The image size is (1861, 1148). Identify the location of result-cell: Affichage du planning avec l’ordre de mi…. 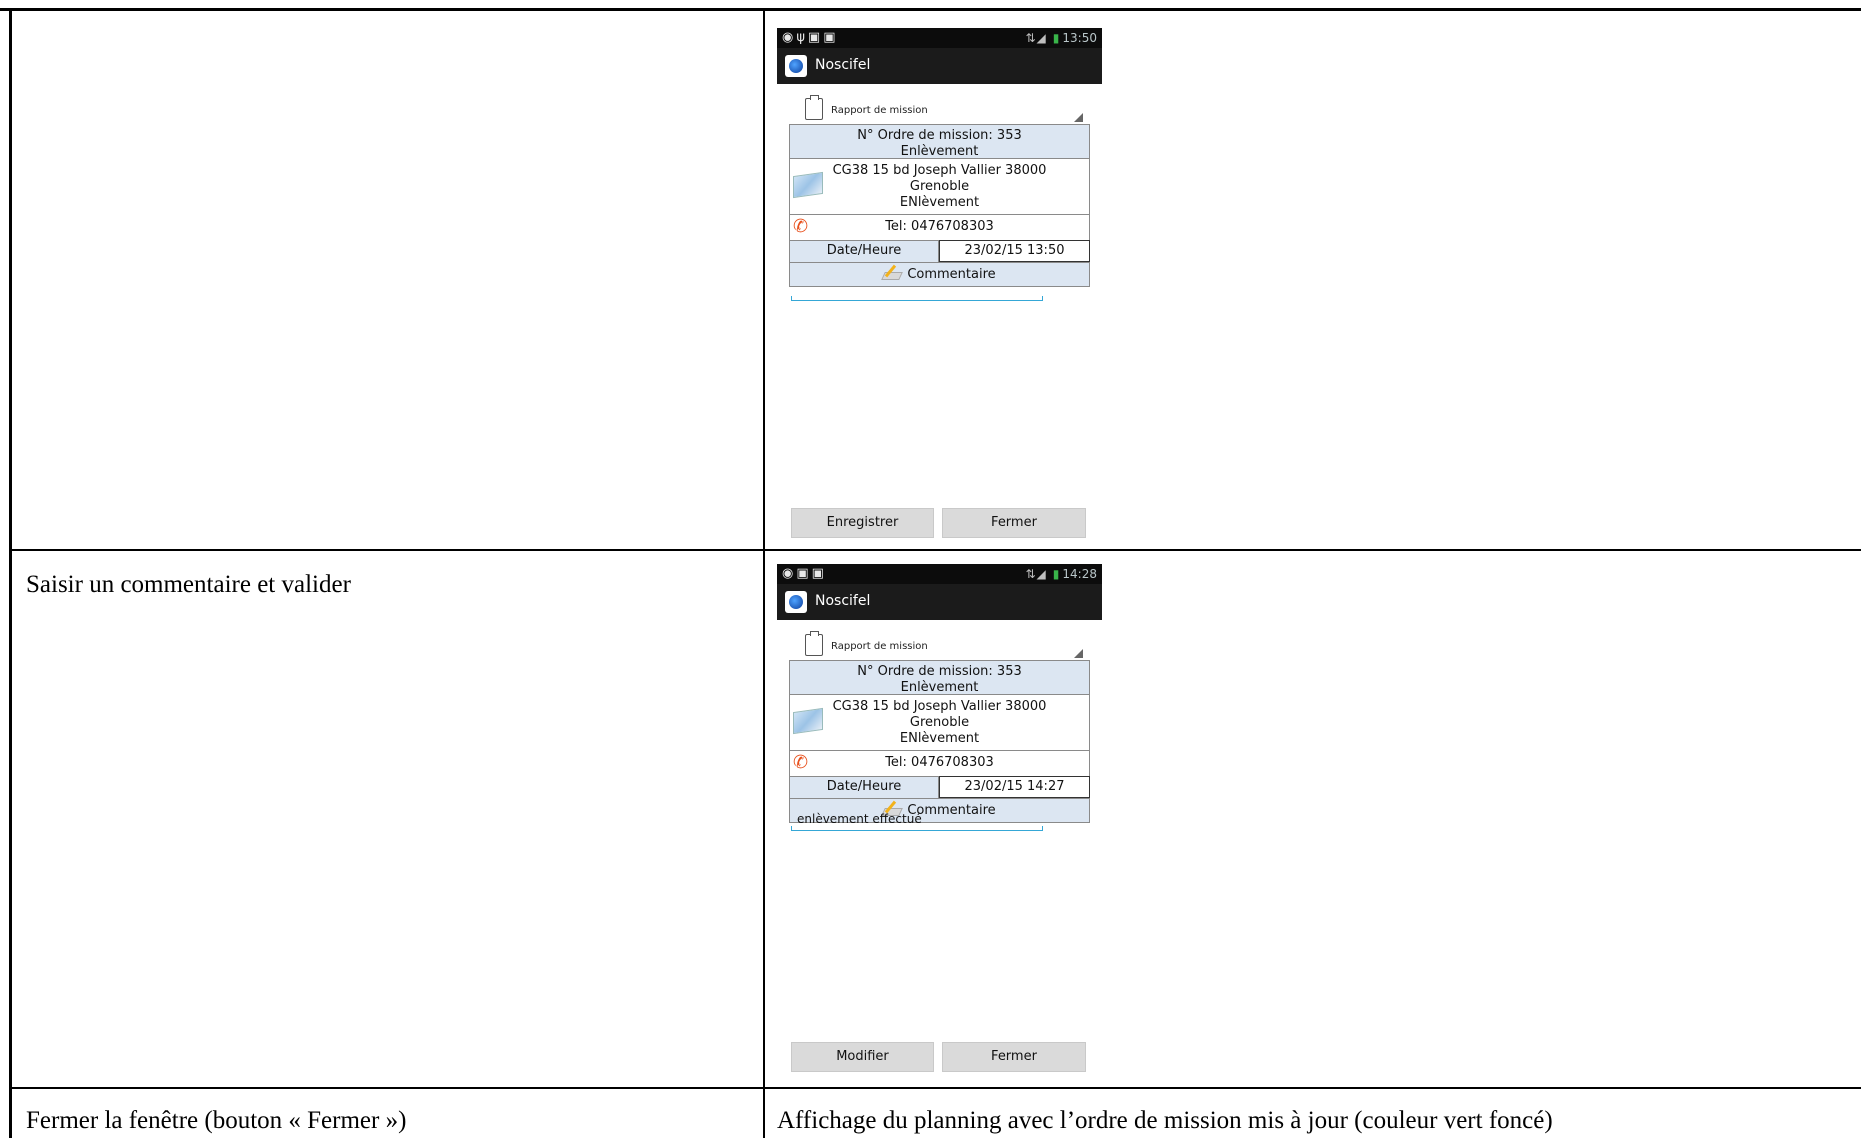
(1312, 1118).